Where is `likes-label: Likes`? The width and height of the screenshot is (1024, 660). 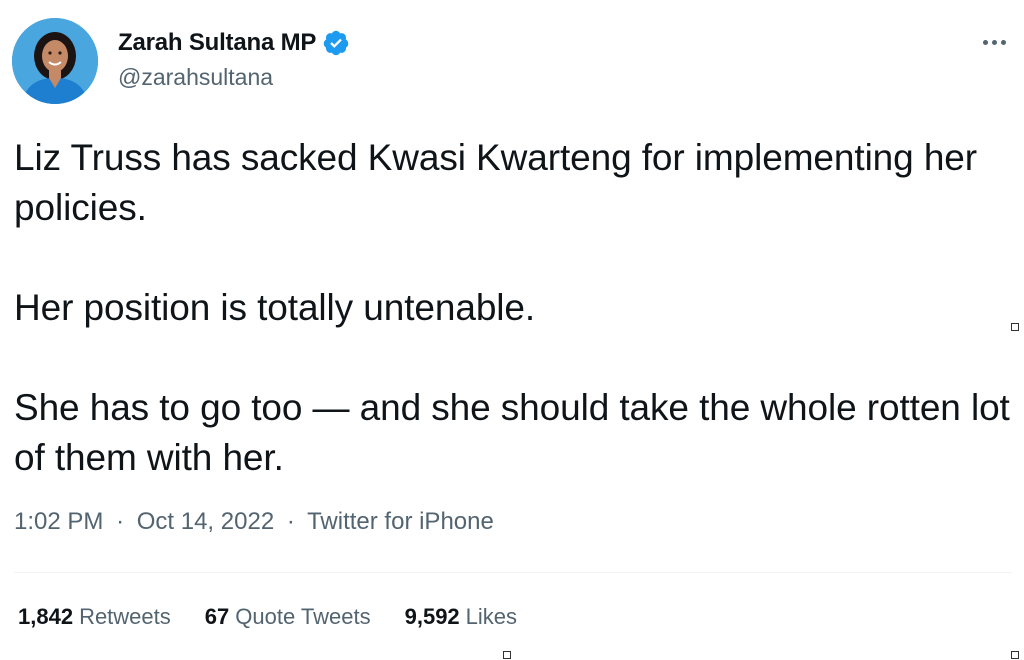 likes-label: Likes is located at coordinates (491, 616).